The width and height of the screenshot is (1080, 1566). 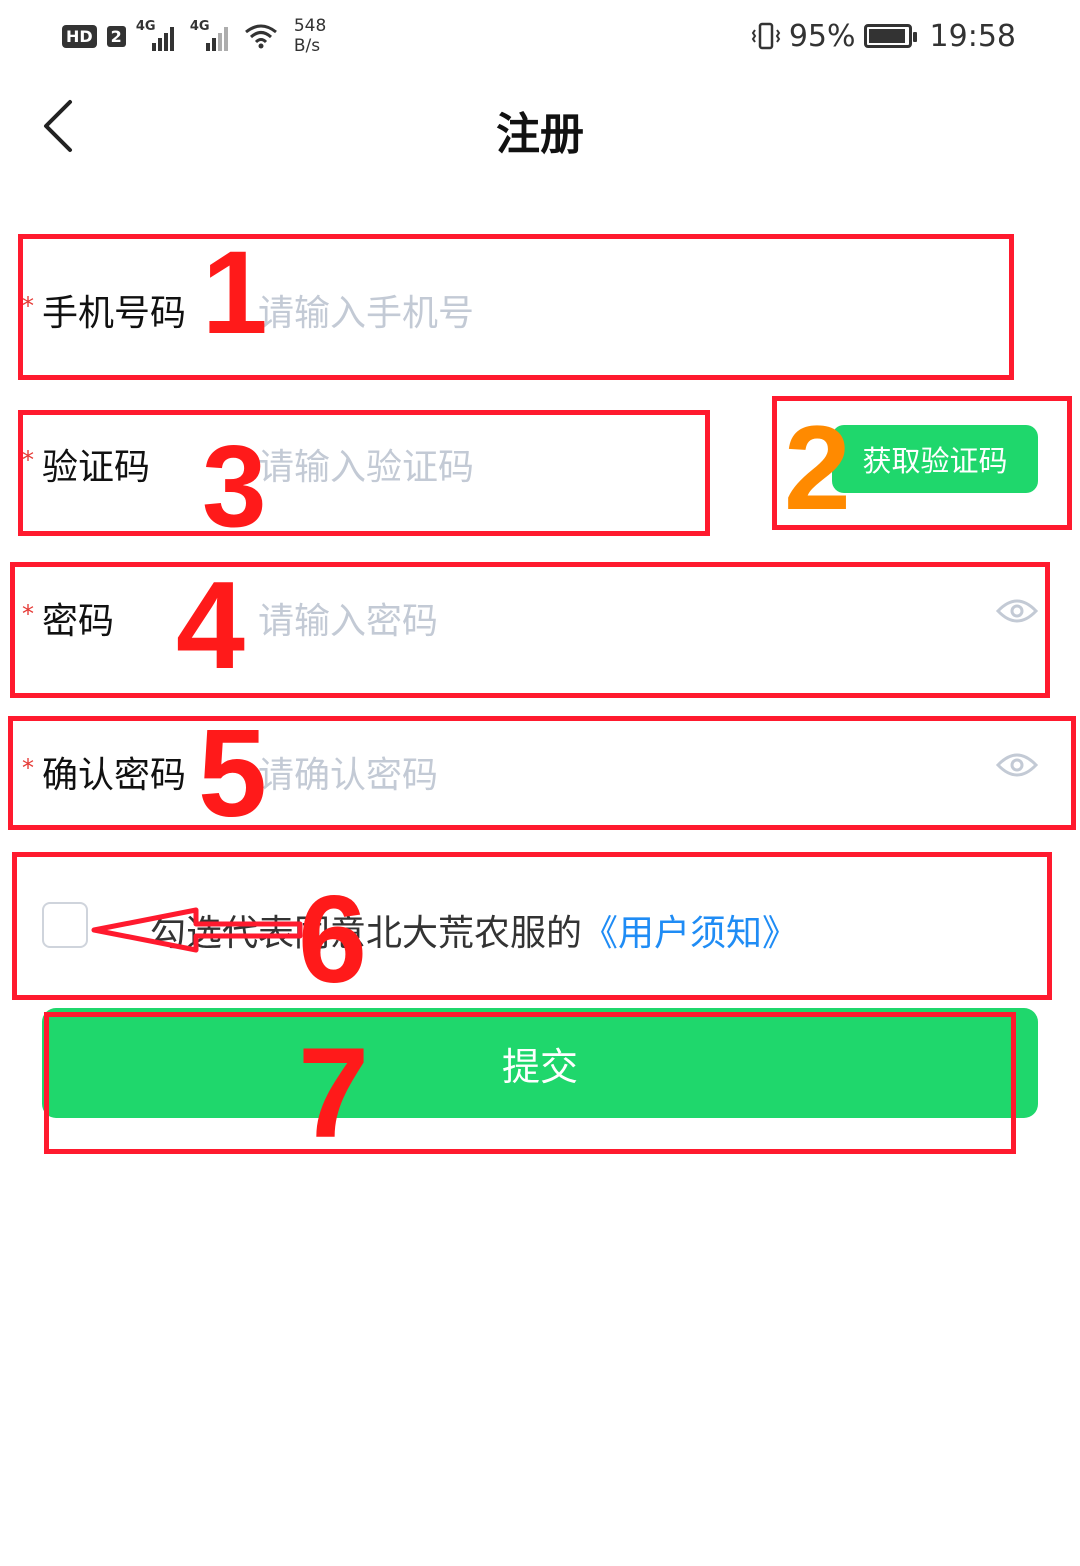 I want to click on battery-icon, so click(x=890, y=36).